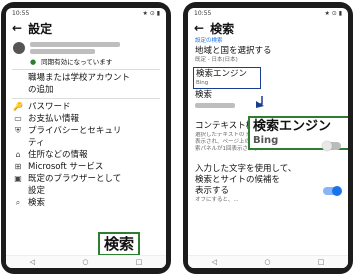 The width and height of the screenshot is (354, 276). Describe the element at coordinates (18, 154) in the screenshot. I see `home-icon: ⌂` at that location.